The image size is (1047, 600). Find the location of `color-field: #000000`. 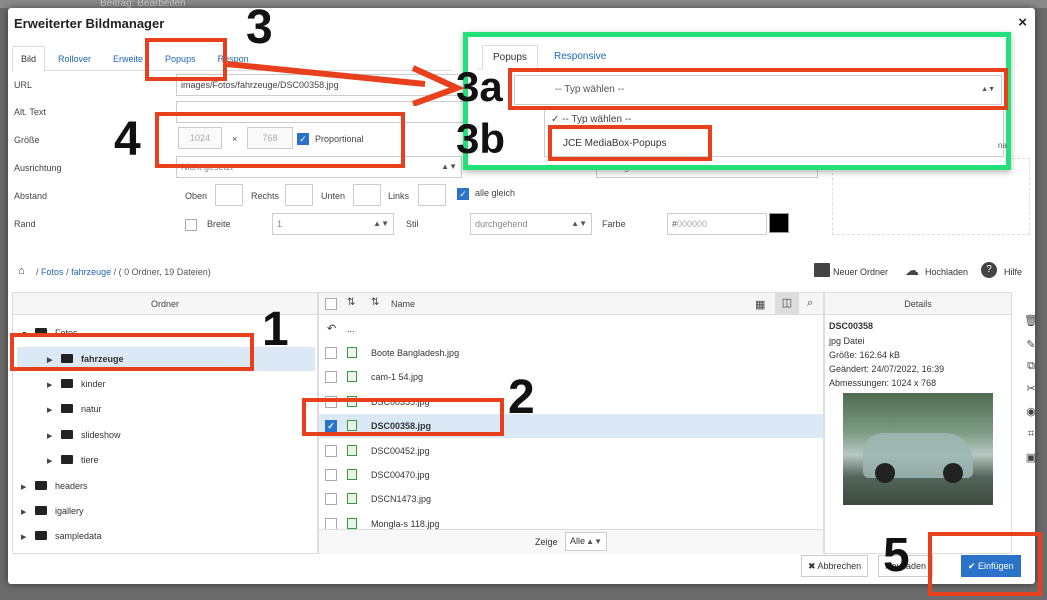

color-field: #000000 is located at coordinates (717, 224).